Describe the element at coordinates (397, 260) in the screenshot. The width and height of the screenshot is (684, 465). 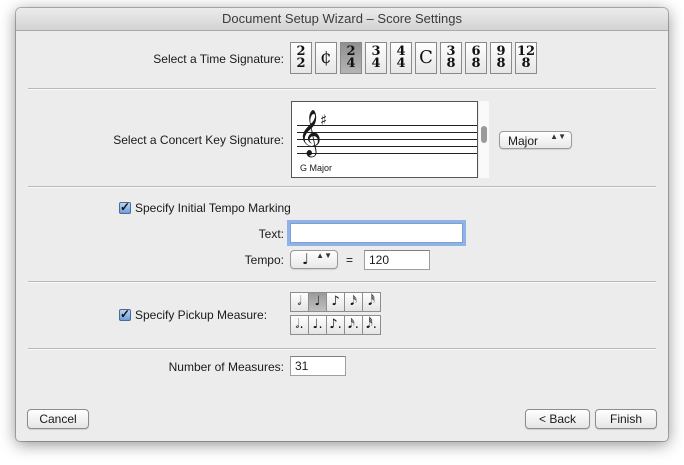
I see `tempo-bpm-field: 120` at that location.